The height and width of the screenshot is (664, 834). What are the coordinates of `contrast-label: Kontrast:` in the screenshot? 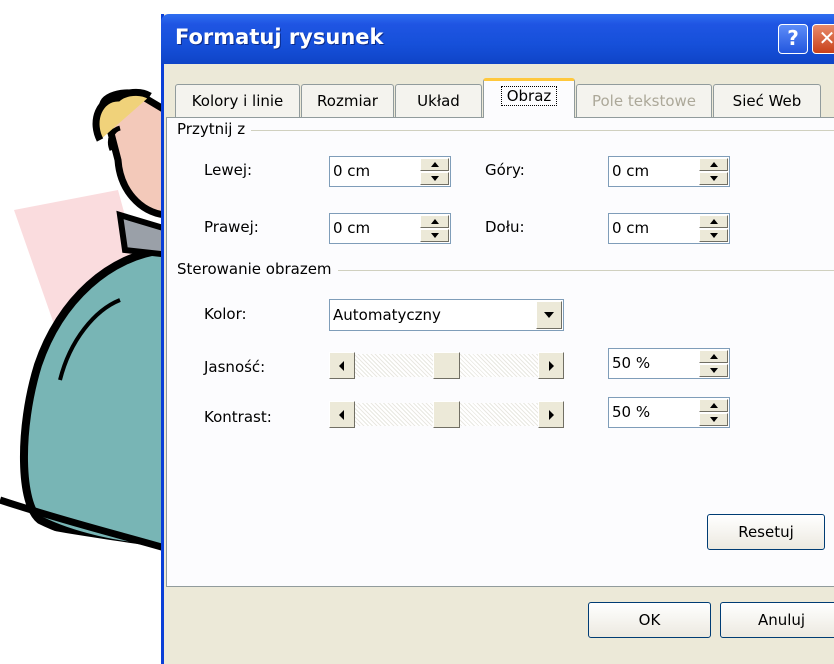 It's located at (238, 417).